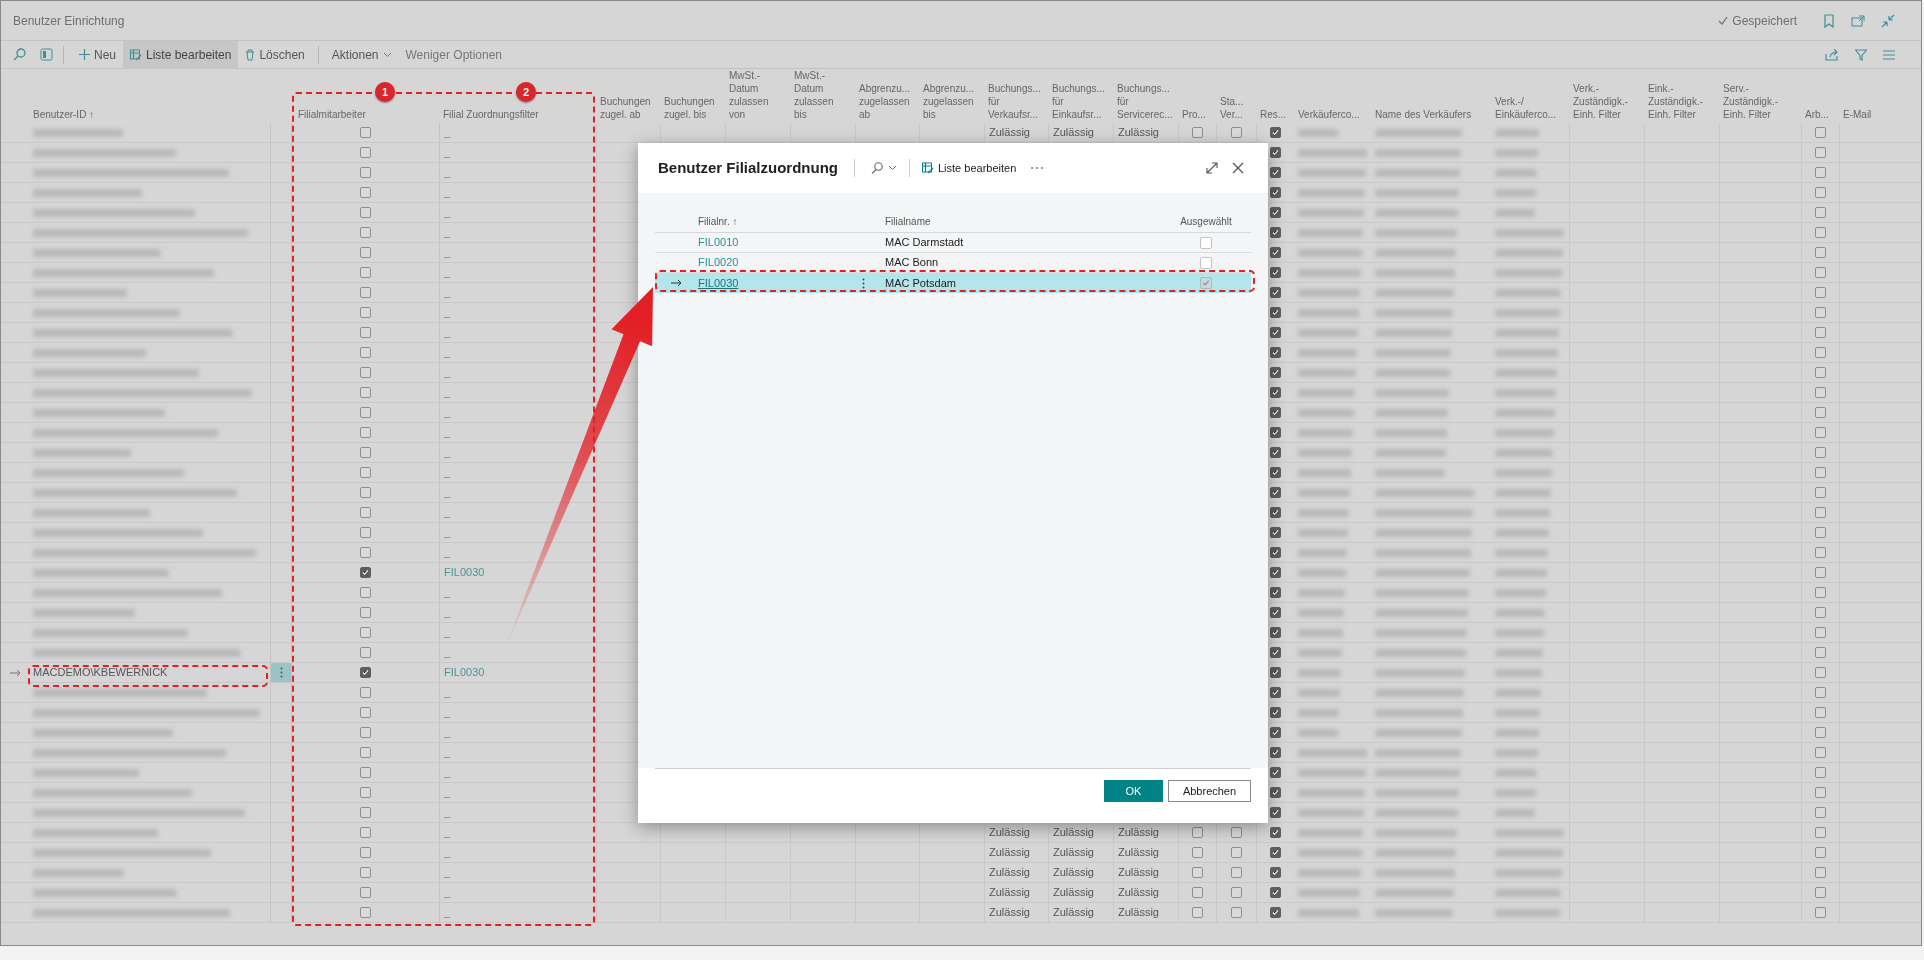 The image size is (1924, 960). Describe the element at coordinates (365, 114) in the screenshot. I see `column-header: Filialmitarbeiter` at that location.